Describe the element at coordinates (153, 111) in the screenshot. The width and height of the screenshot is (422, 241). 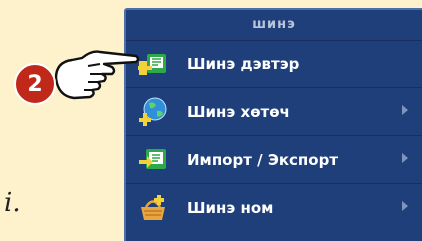
I see `new-browser-icon` at that location.